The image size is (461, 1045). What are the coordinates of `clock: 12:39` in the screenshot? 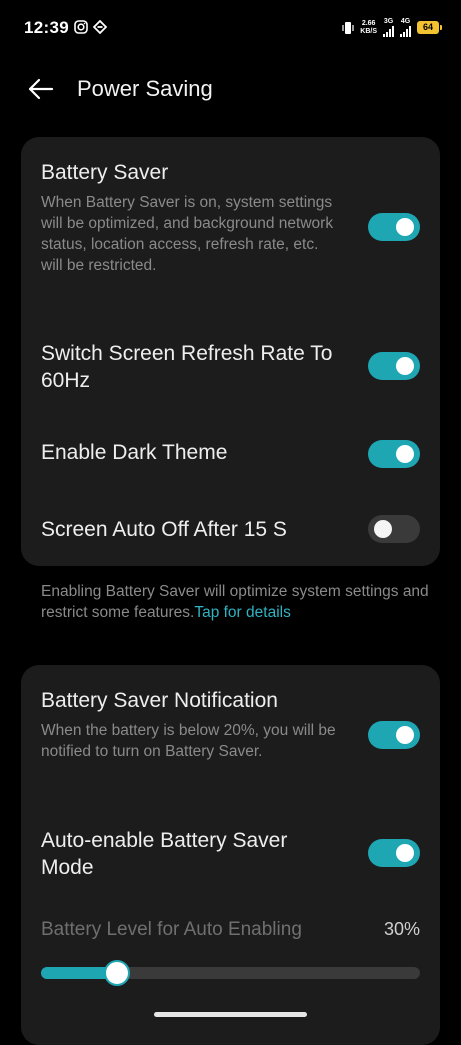 It's located at (46, 27).